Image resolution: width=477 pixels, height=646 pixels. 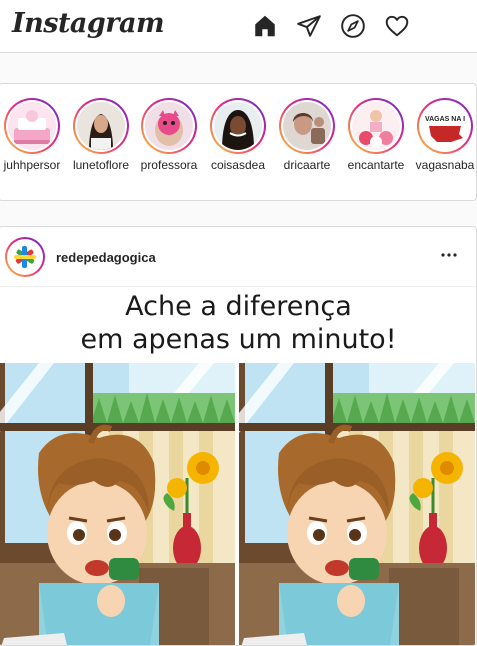 I want to click on story-item: VAGAS NA I vagasnaba, so click(x=444, y=135).